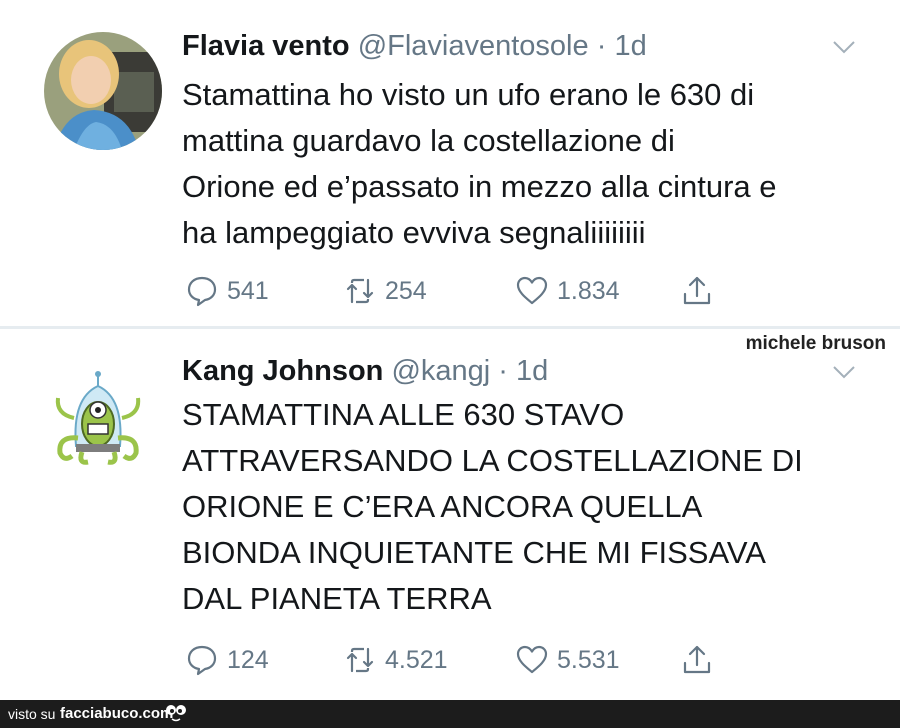 Image resolution: width=900 pixels, height=728 pixels. Describe the element at coordinates (248, 659) in the screenshot. I see `reply-count: 124` at that location.